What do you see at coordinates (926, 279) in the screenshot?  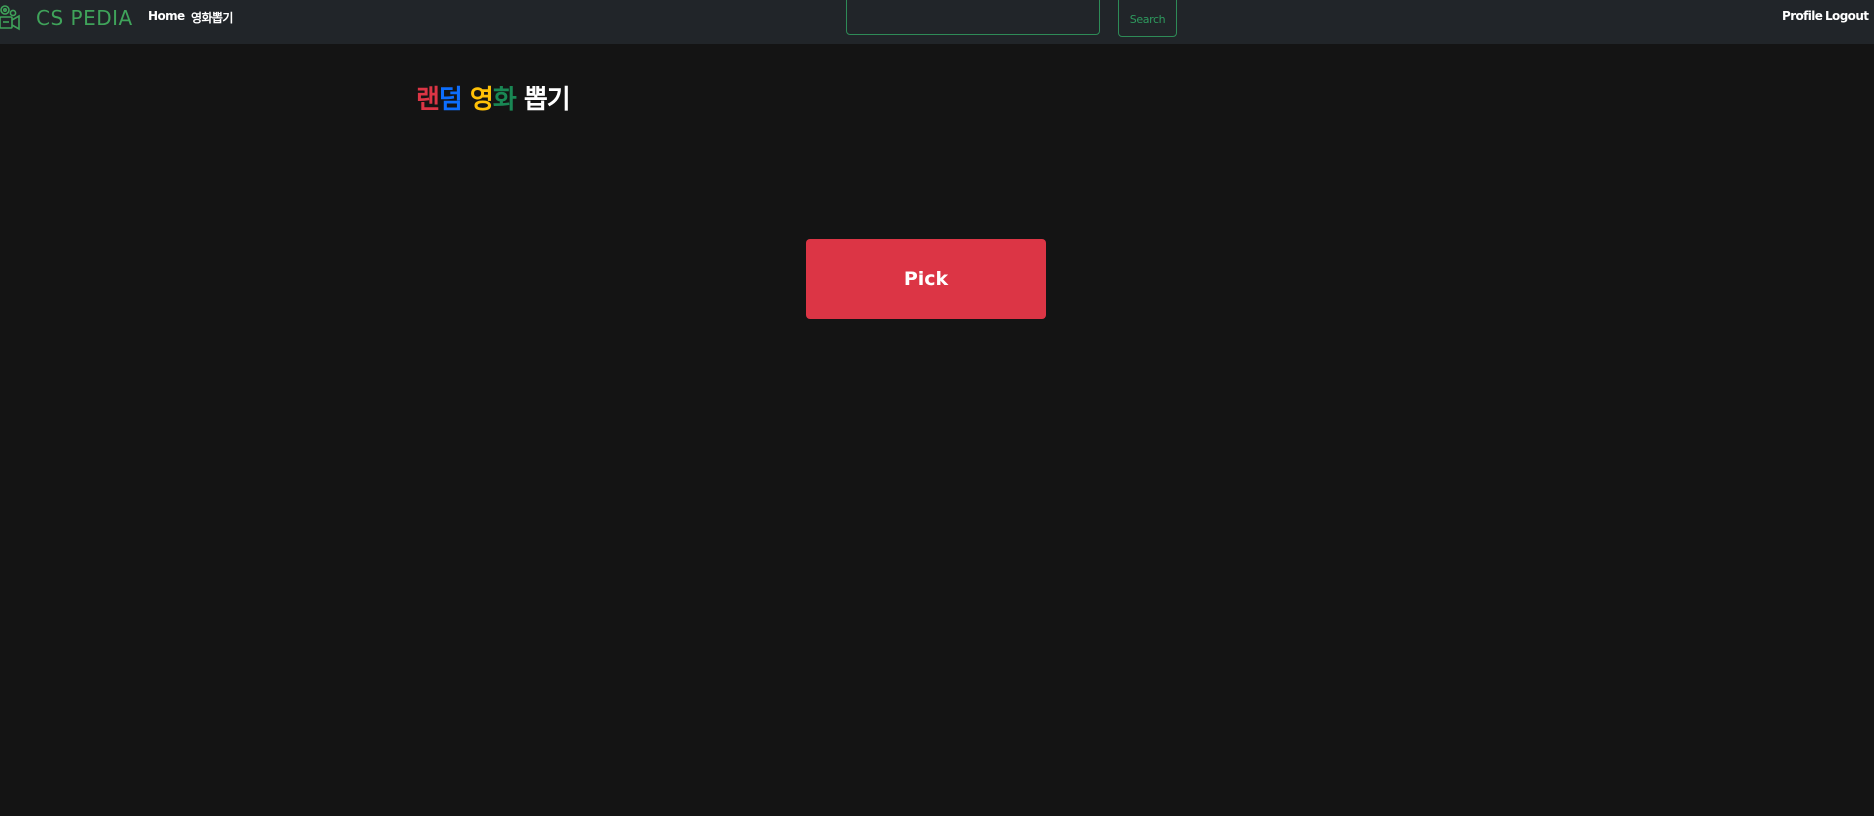 I see `pick-button: Pick` at bounding box center [926, 279].